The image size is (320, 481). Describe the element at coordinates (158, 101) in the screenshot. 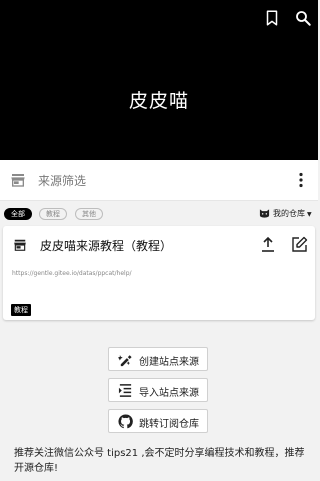

I see `page-title: 皮皮喵` at that location.